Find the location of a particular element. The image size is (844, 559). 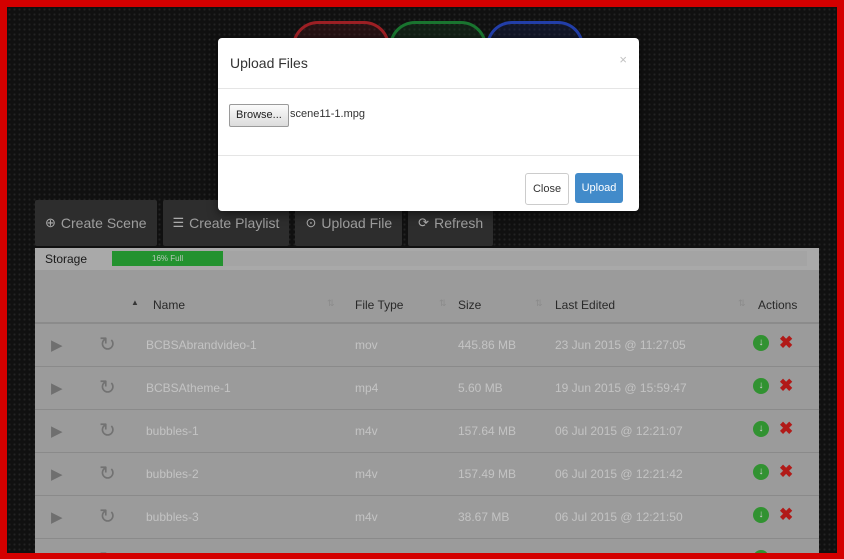

close-button: Close is located at coordinates (547, 189).